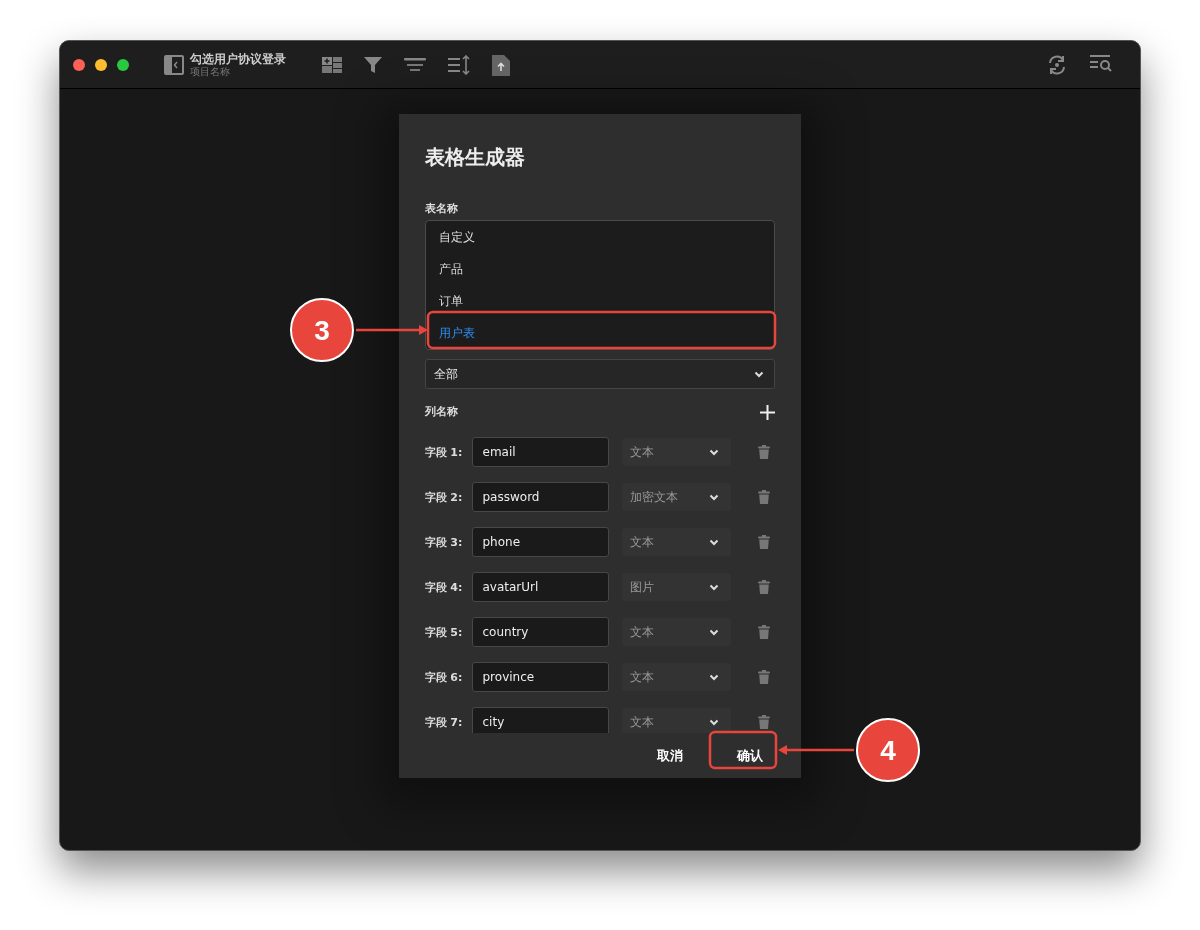  Describe the element at coordinates (599, 237) in the screenshot. I see `menu-item: 自定义` at that location.